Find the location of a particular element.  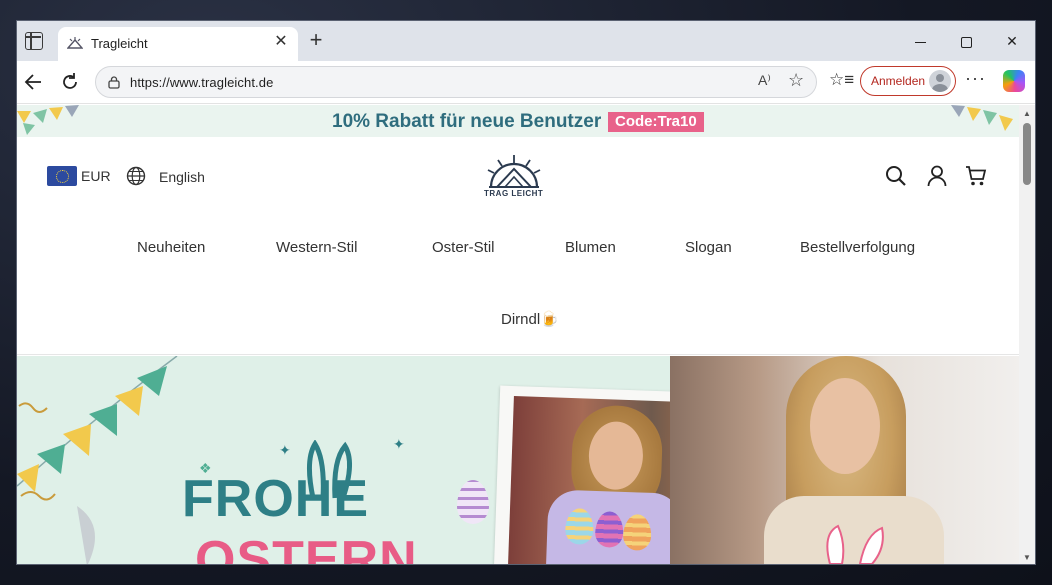

scroll-down-icon: ▼ is located at coordinates (1027, 557).